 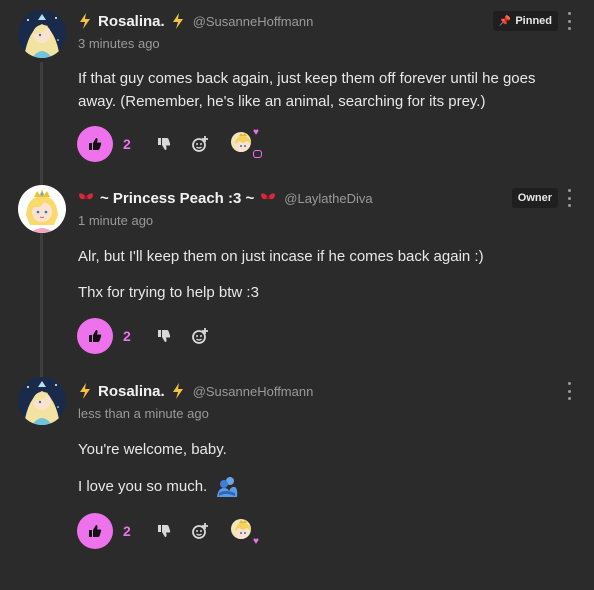 I want to click on status-badge: 📌 Pinned, so click(x=525, y=21).